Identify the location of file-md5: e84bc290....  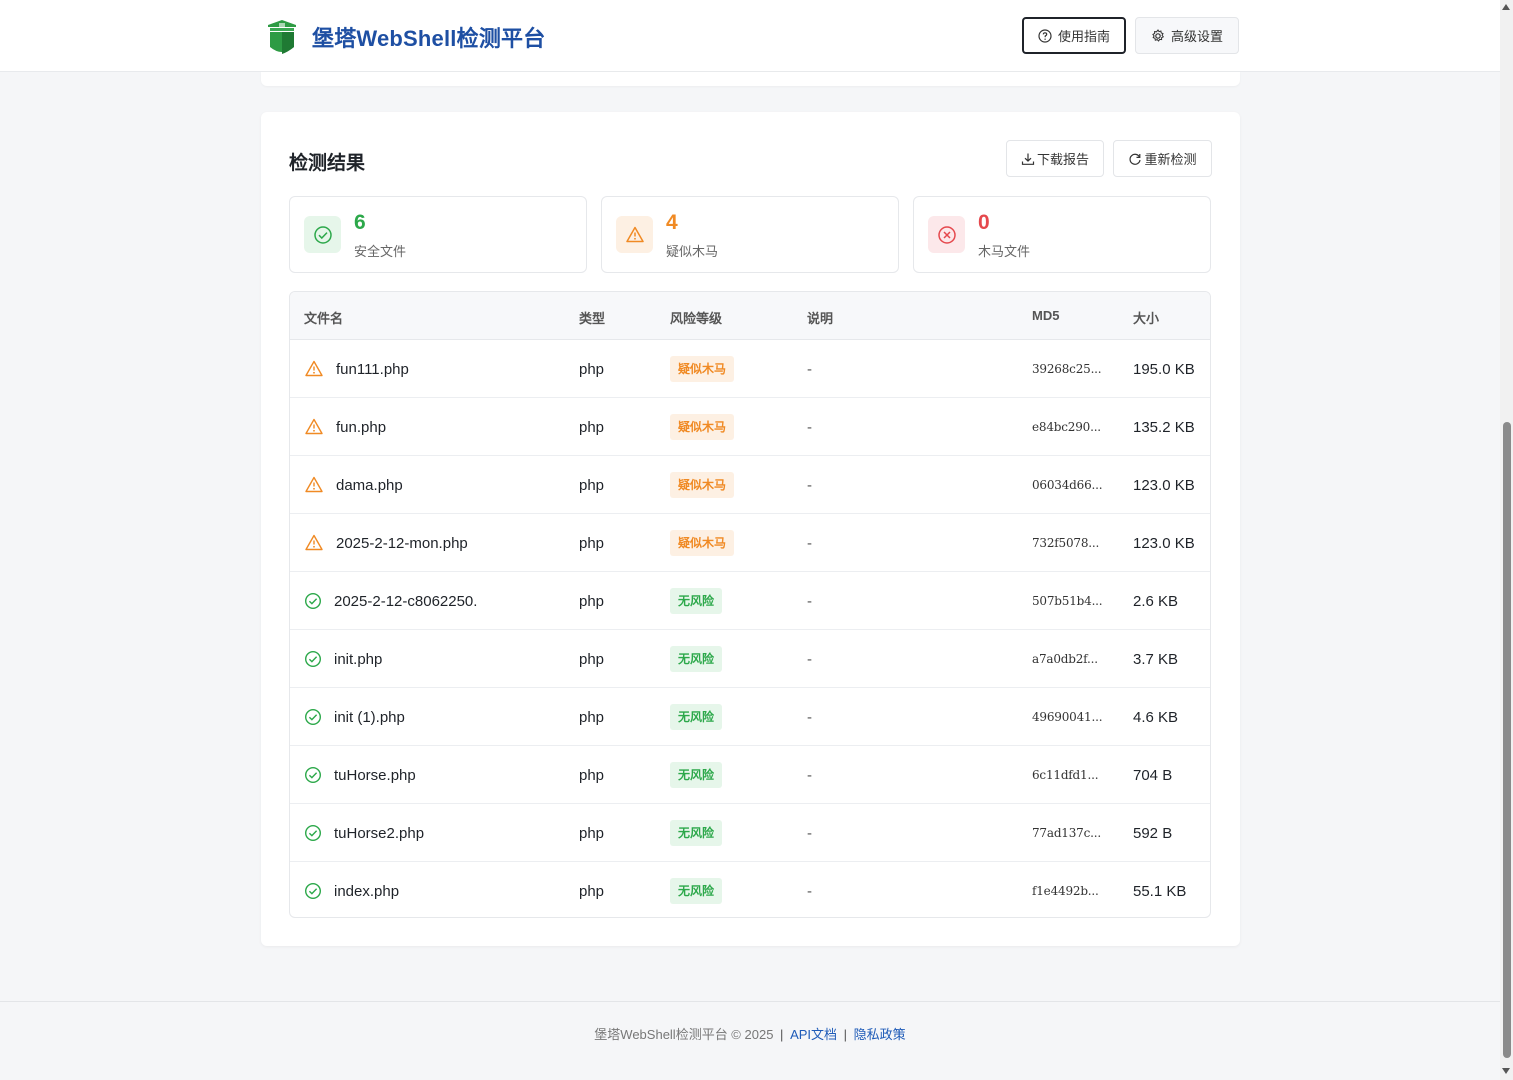
(1066, 427).